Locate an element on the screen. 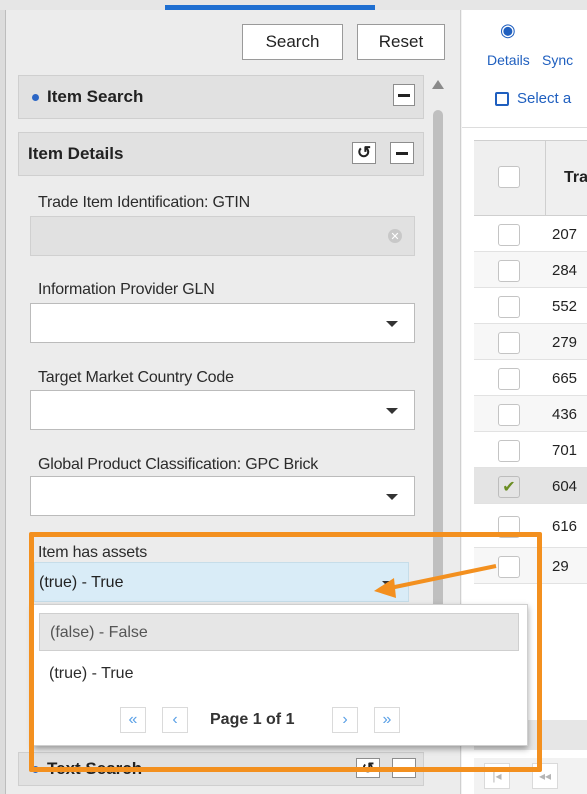  select-all-label: Select a is located at coordinates (544, 98).